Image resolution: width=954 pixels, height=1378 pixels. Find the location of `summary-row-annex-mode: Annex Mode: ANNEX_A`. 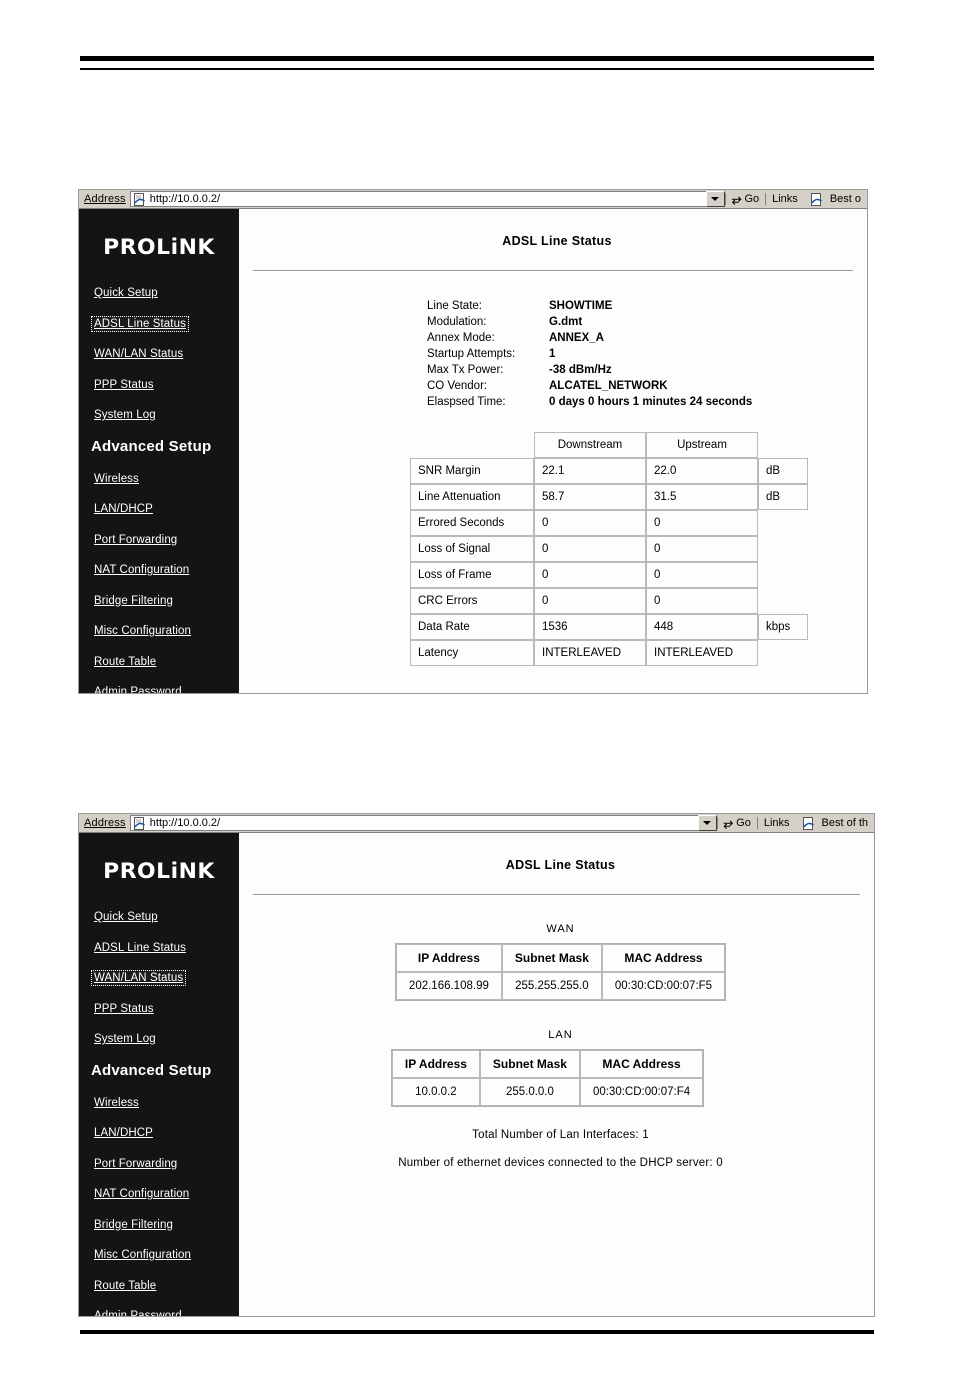

summary-row-annex-mode: Annex Mode: ANNEX_A is located at coordinates (647, 338).